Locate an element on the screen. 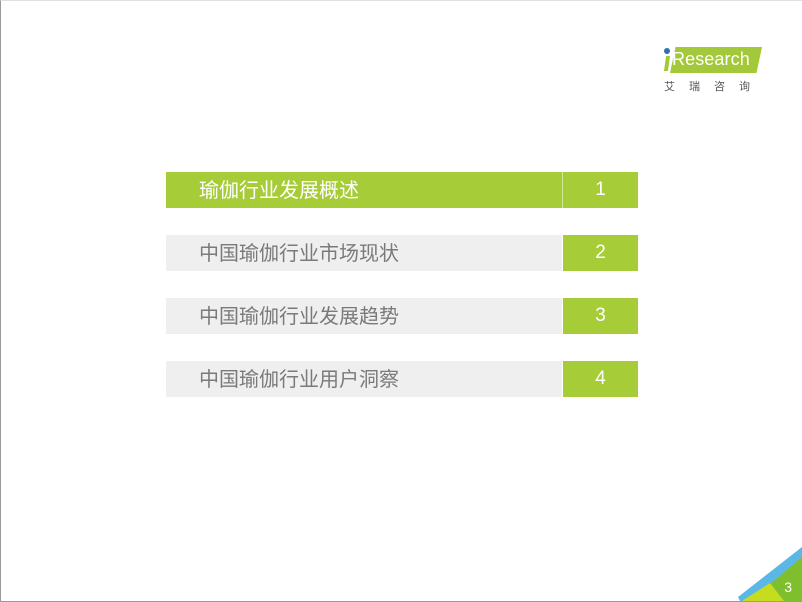  toc-item-number: 2 is located at coordinates (600, 253).